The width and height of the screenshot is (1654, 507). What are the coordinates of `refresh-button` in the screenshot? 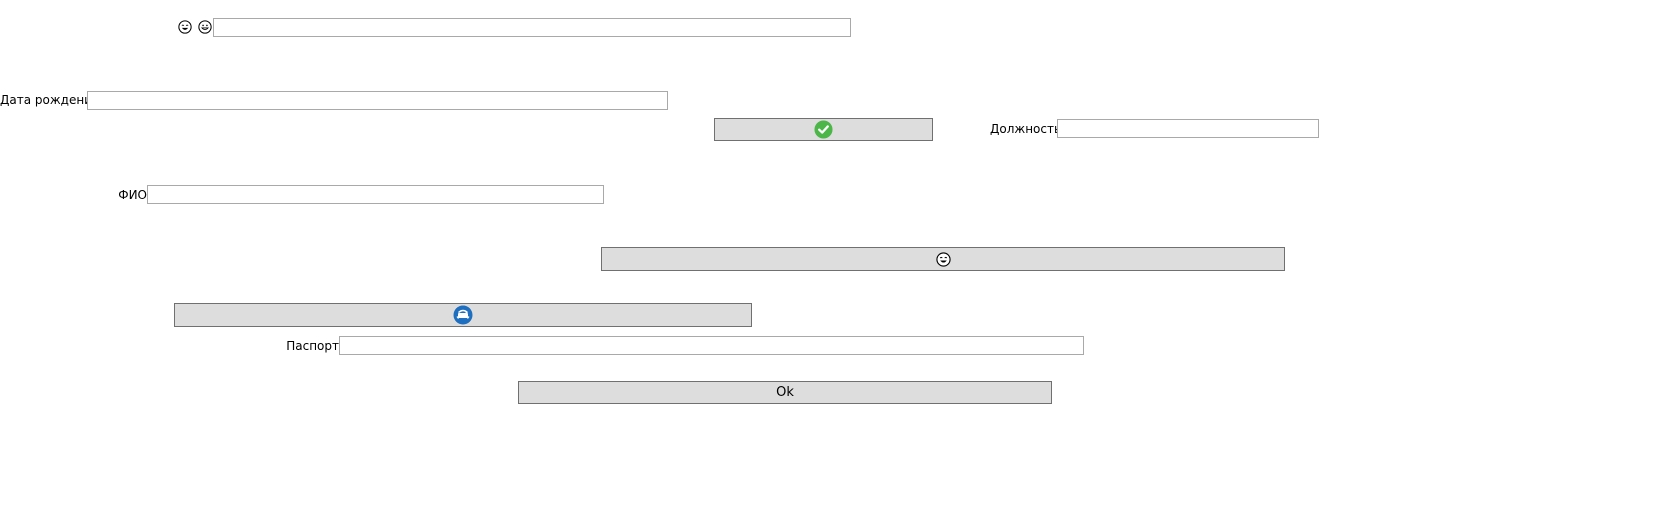 It's located at (463, 315).